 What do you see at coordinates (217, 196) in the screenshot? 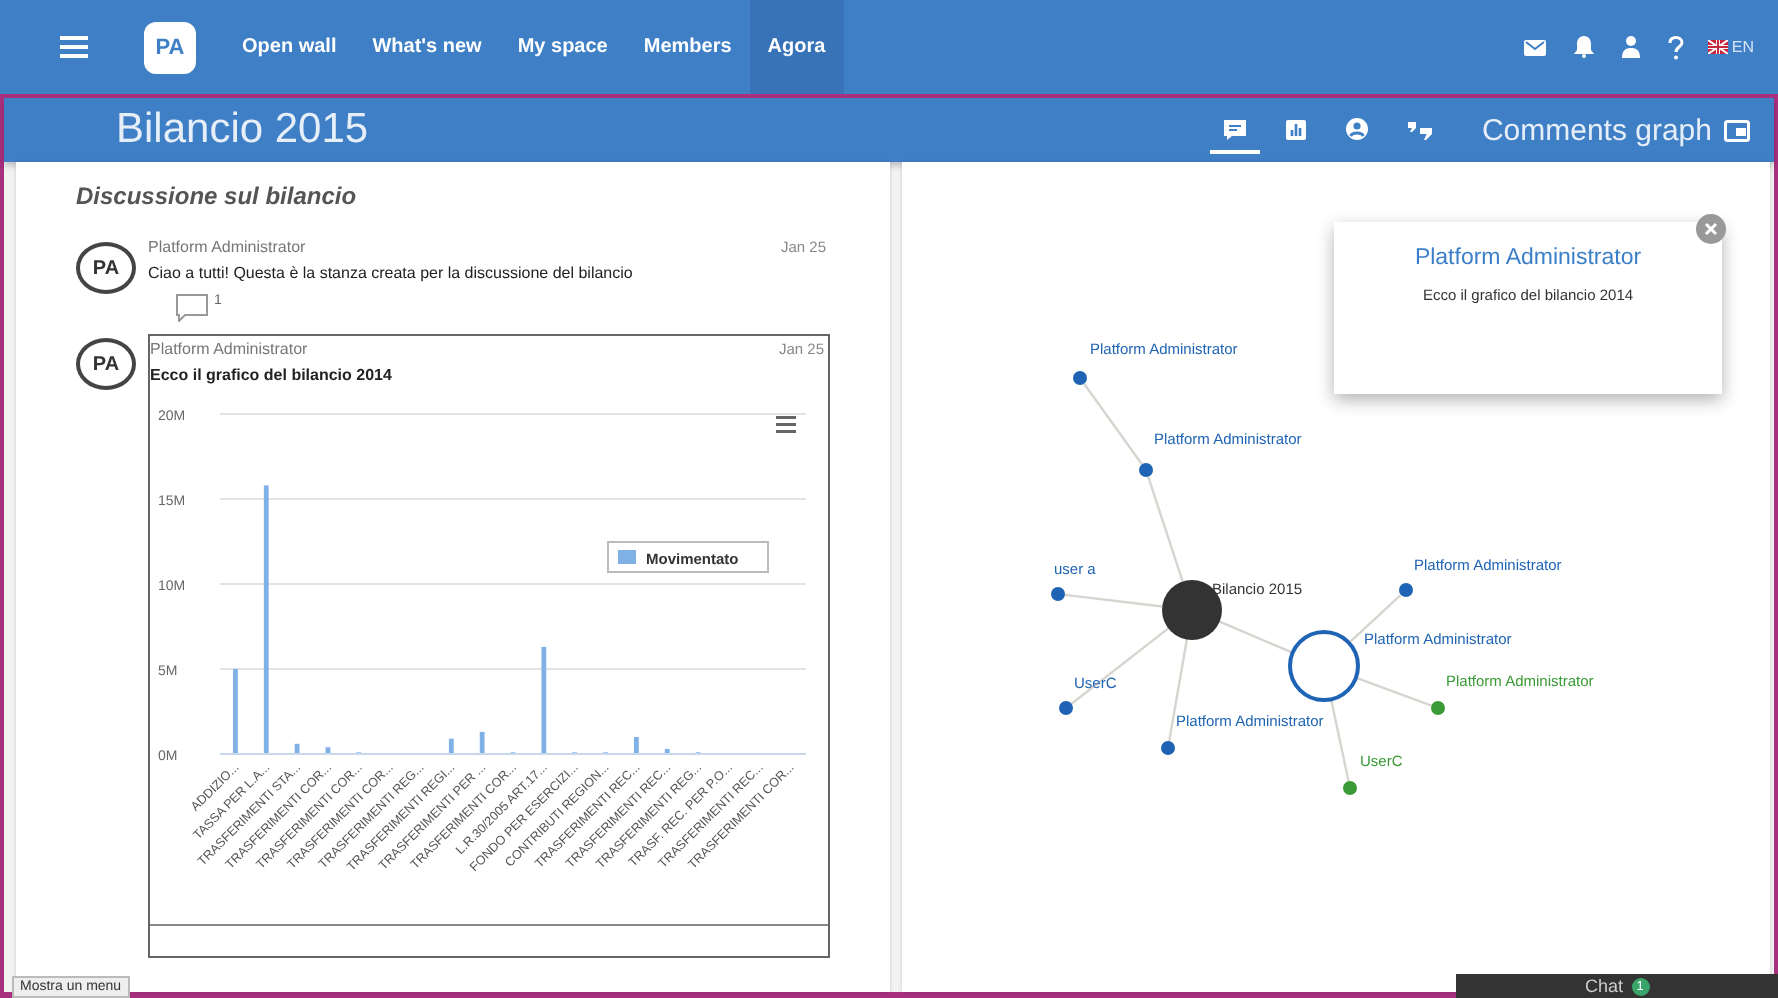
I see `discussion-title: Discussione sul bilancio` at bounding box center [217, 196].